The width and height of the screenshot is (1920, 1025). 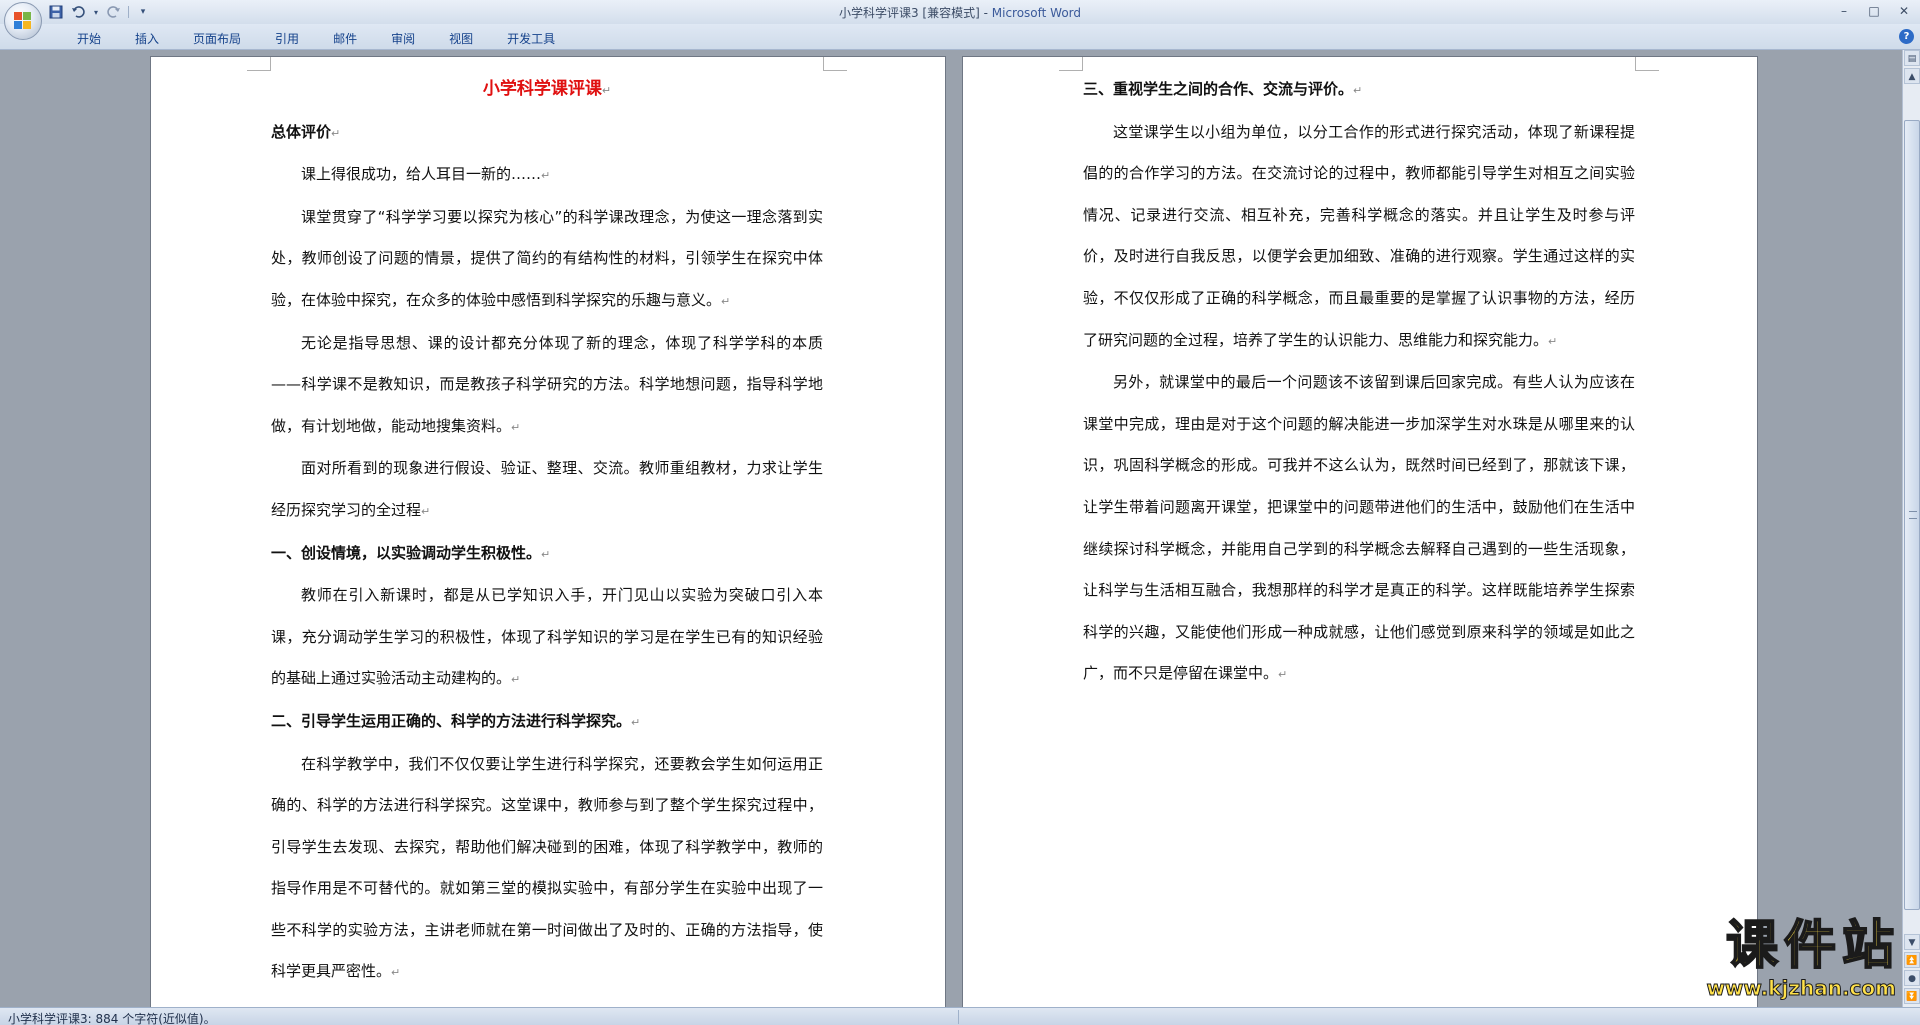 What do you see at coordinates (406, 552) in the screenshot?
I see `paragraph-text: 一、创设情境，以实验调动学生积极性。` at bounding box center [406, 552].